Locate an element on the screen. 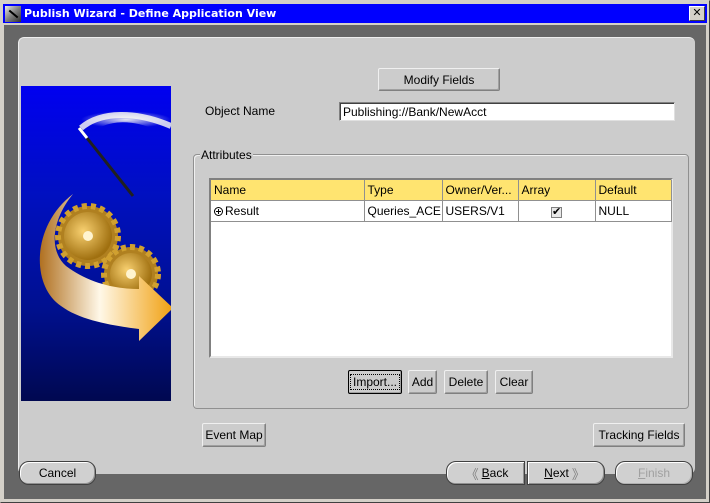  cell-array: ✔ is located at coordinates (557, 211).